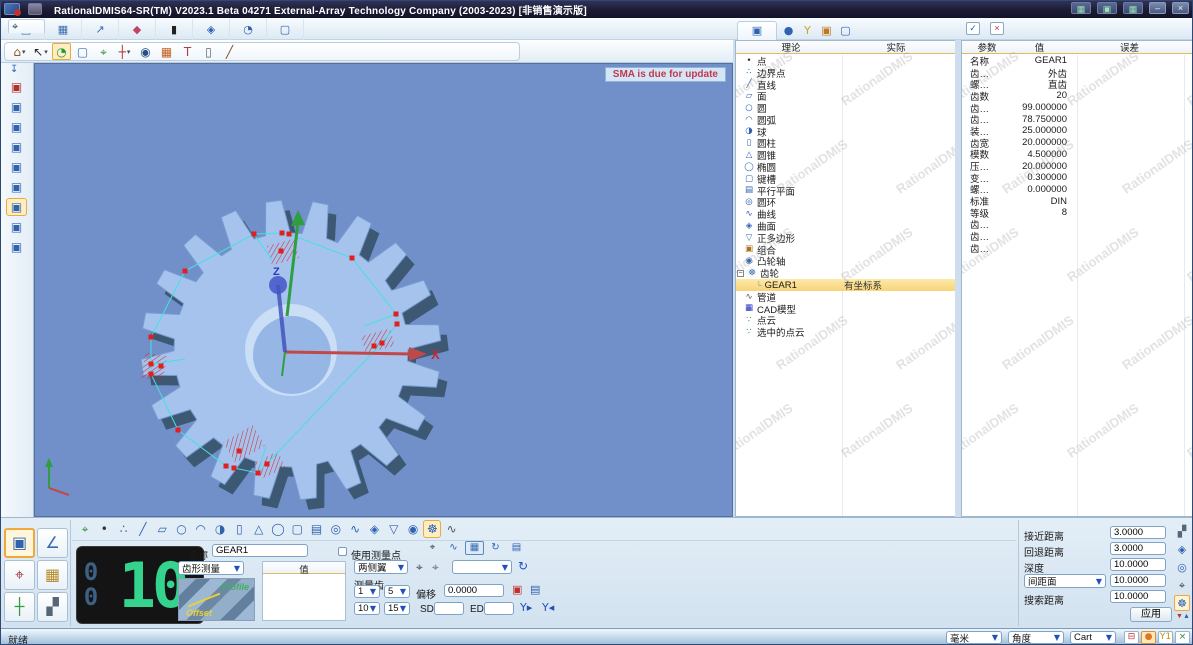 This screenshot has height=645, width=1193. I want to click on tab-shield: ◈, so click(211, 29).